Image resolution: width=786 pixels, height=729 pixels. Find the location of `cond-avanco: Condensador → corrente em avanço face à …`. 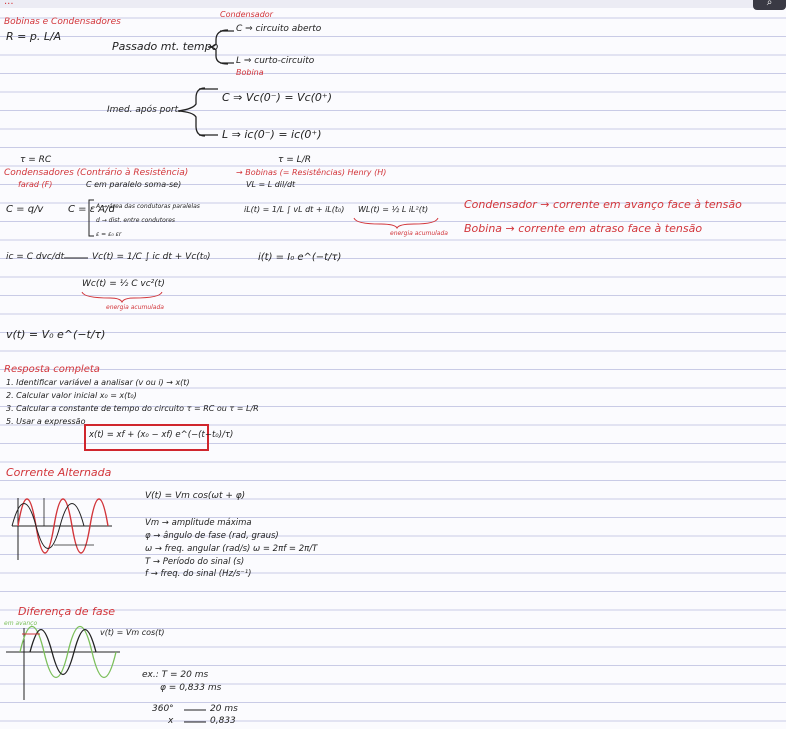

cond-avanco: Condensador → corrente em avanço face à … is located at coordinates (603, 204).